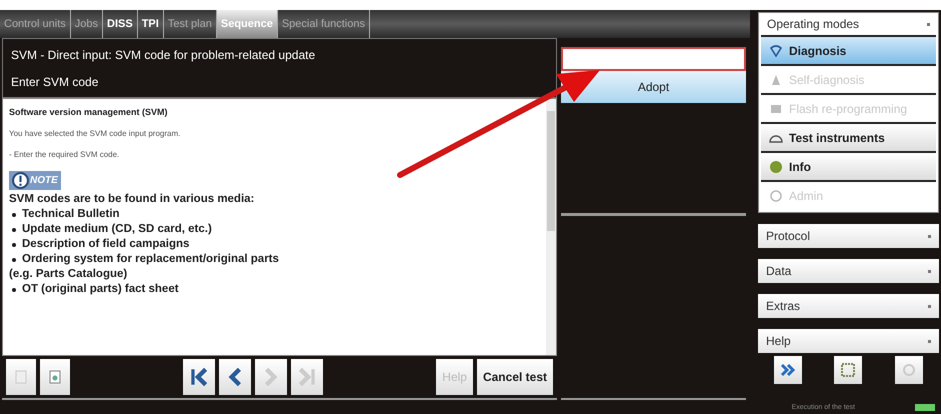  Describe the element at coordinates (235, 377) in the screenshot. I see `prev-button` at that location.